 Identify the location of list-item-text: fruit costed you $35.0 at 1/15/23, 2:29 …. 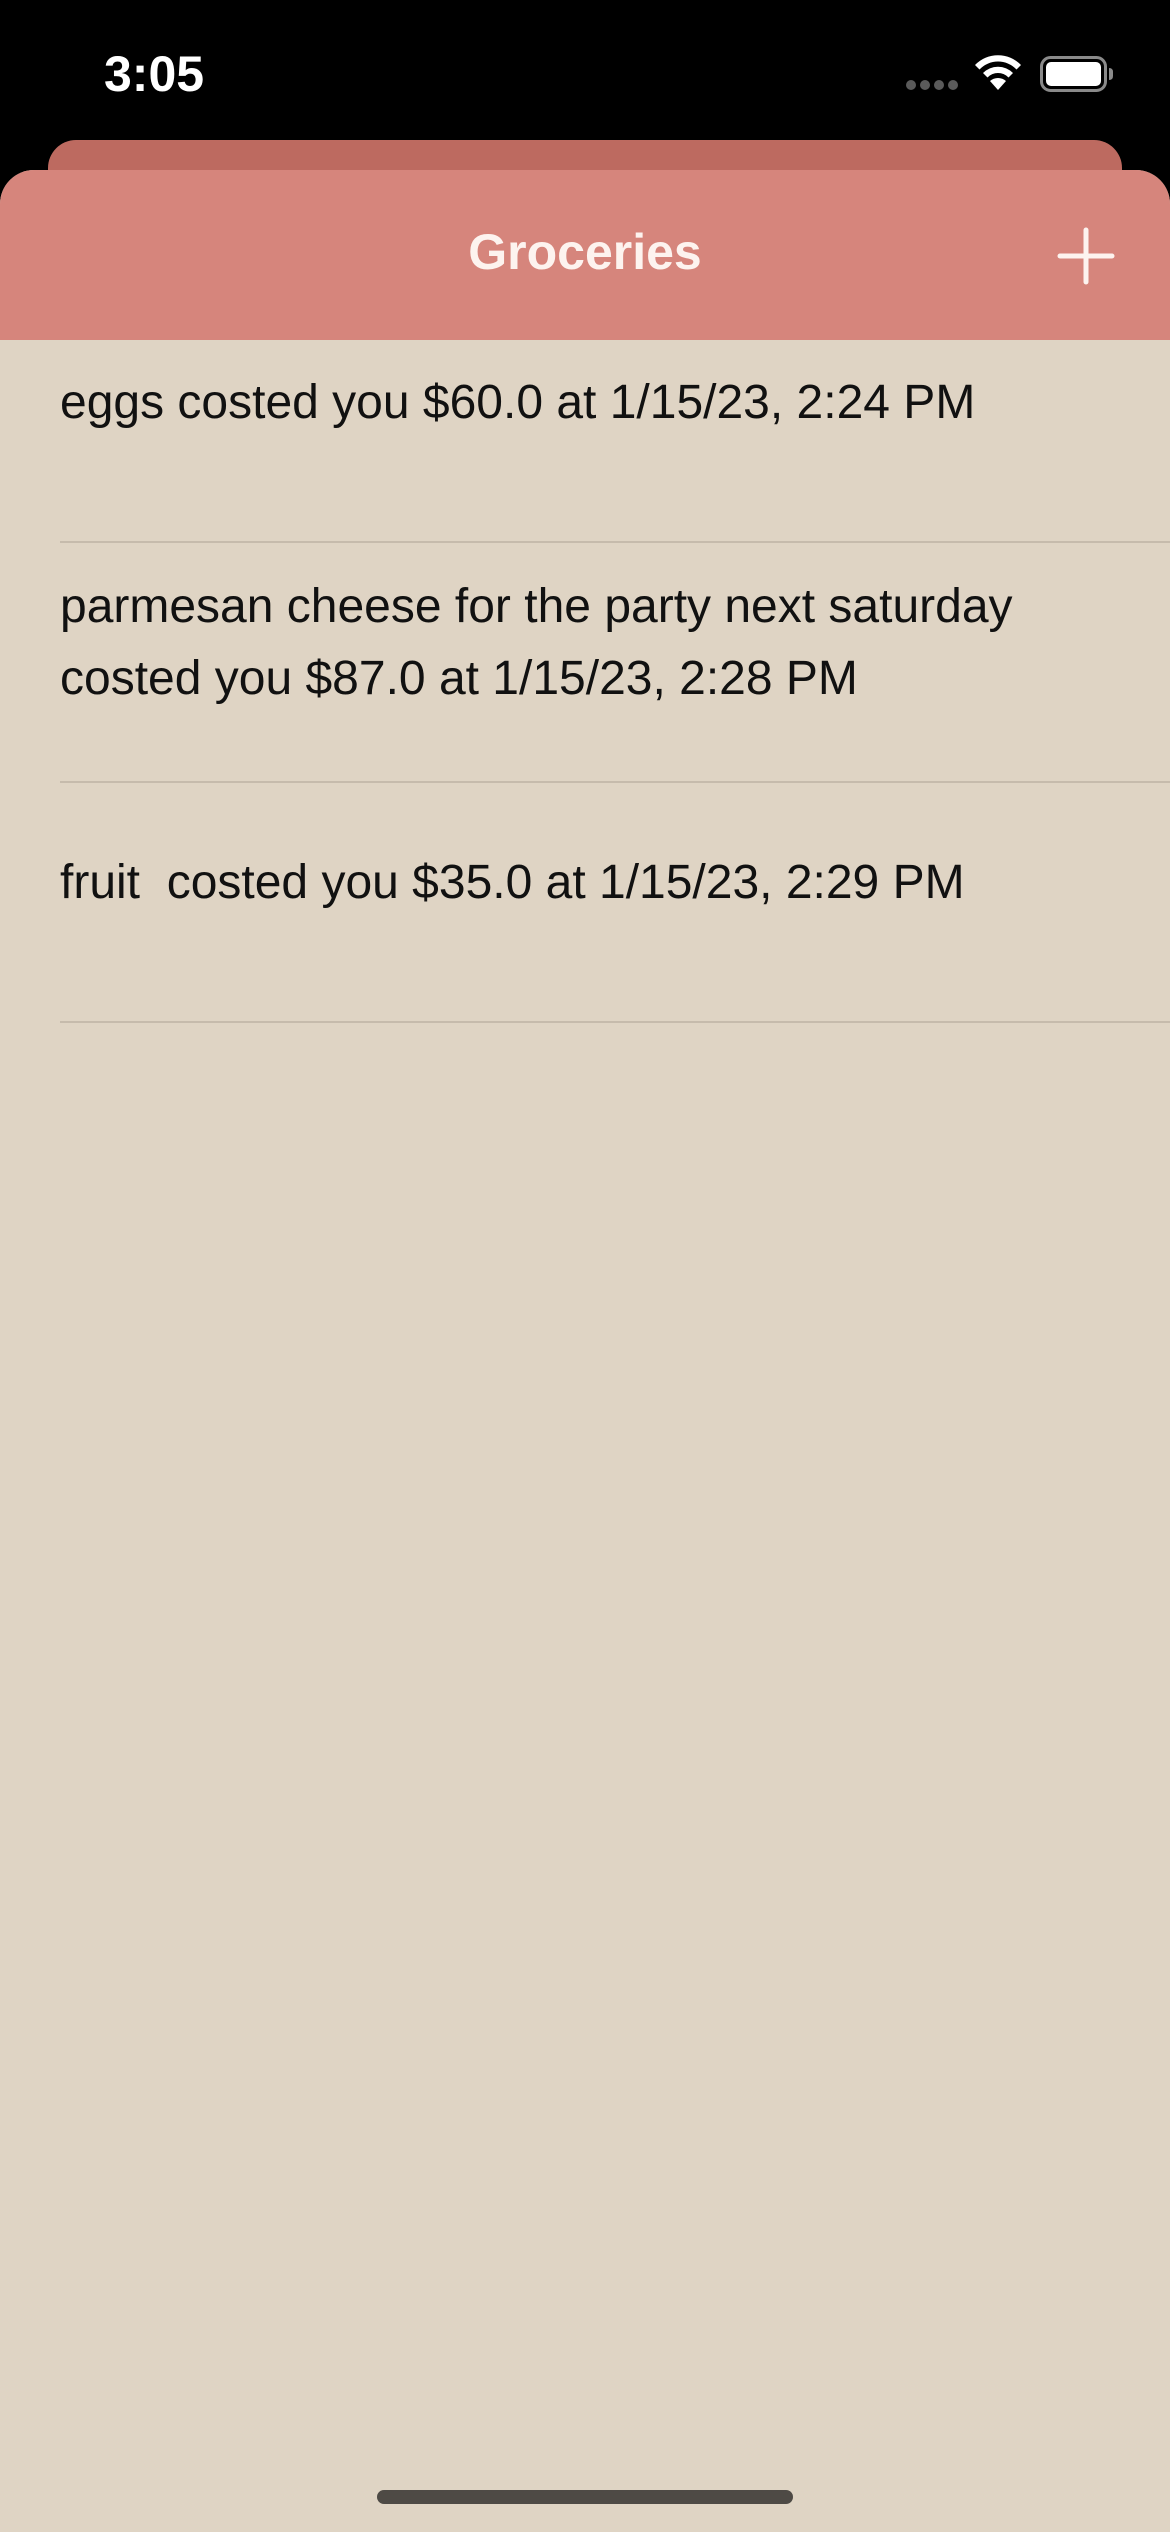
(512, 882).